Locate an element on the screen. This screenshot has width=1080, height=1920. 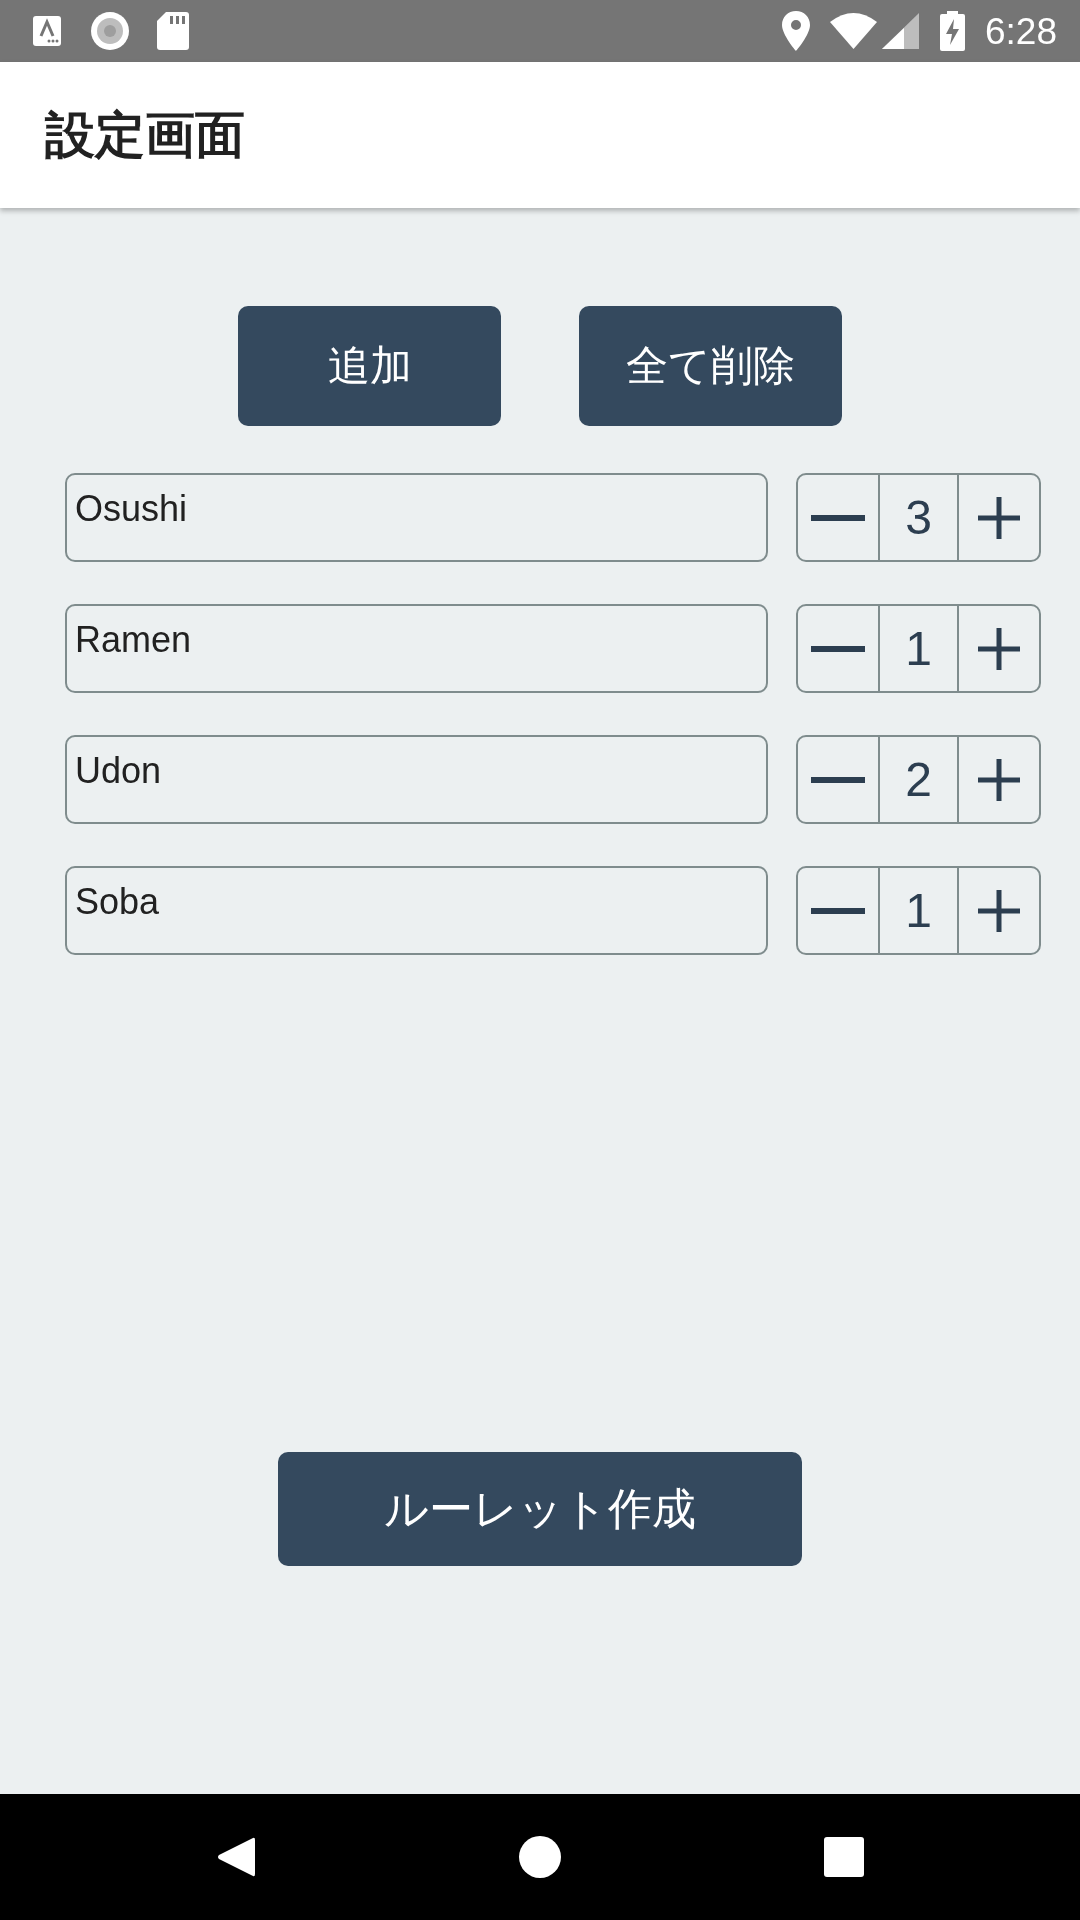
item-name-field: Osushi is located at coordinates (416, 517).